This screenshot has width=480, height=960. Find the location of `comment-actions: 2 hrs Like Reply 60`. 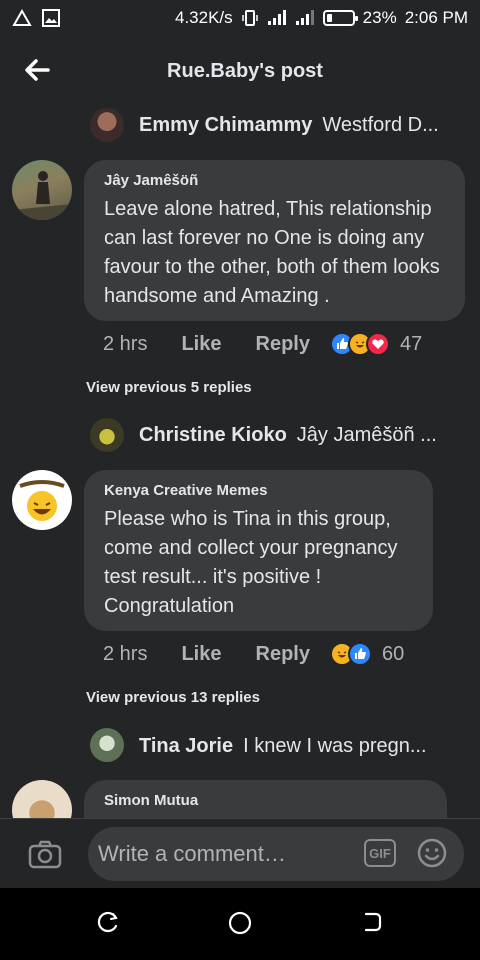

comment-actions: 2 hrs Like Reply 60 is located at coordinates (253, 654).